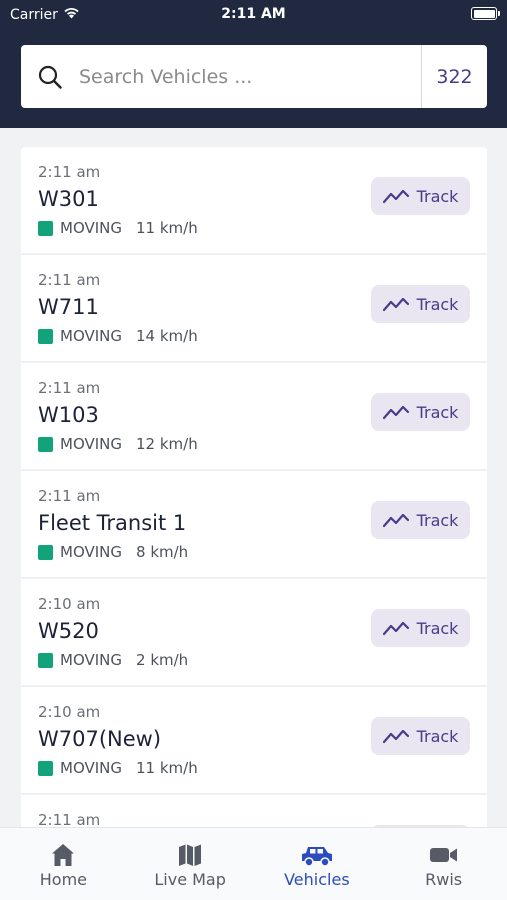 The image size is (507, 900). Describe the element at coordinates (254, 633) in the screenshot. I see `vehicle-row: 2:10 am W520 MOVING 2 km/h Track` at that location.